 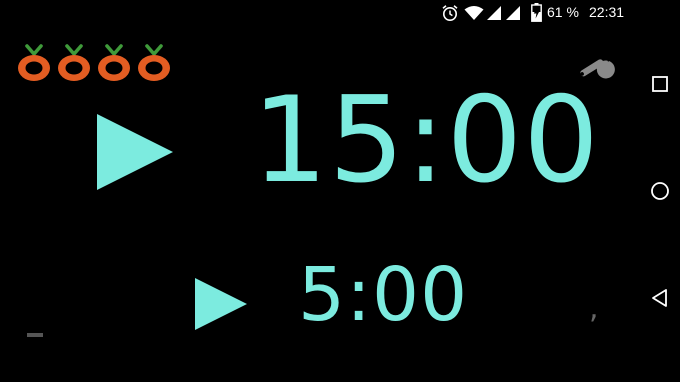 What do you see at coordinates (594, 308) in the screenshot?
I see `comma-mark: ,` at bounding box center [594, 308].